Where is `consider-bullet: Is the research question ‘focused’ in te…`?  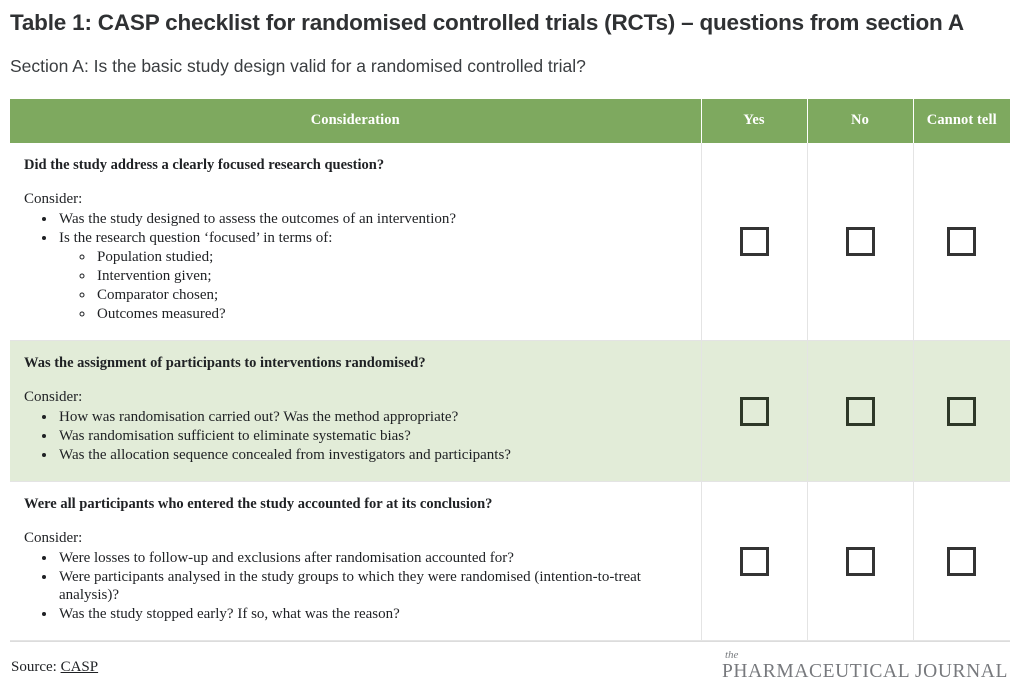 consider-bullet: Is the research question ‘focused’ in te… is located at coordinates (373, 276).